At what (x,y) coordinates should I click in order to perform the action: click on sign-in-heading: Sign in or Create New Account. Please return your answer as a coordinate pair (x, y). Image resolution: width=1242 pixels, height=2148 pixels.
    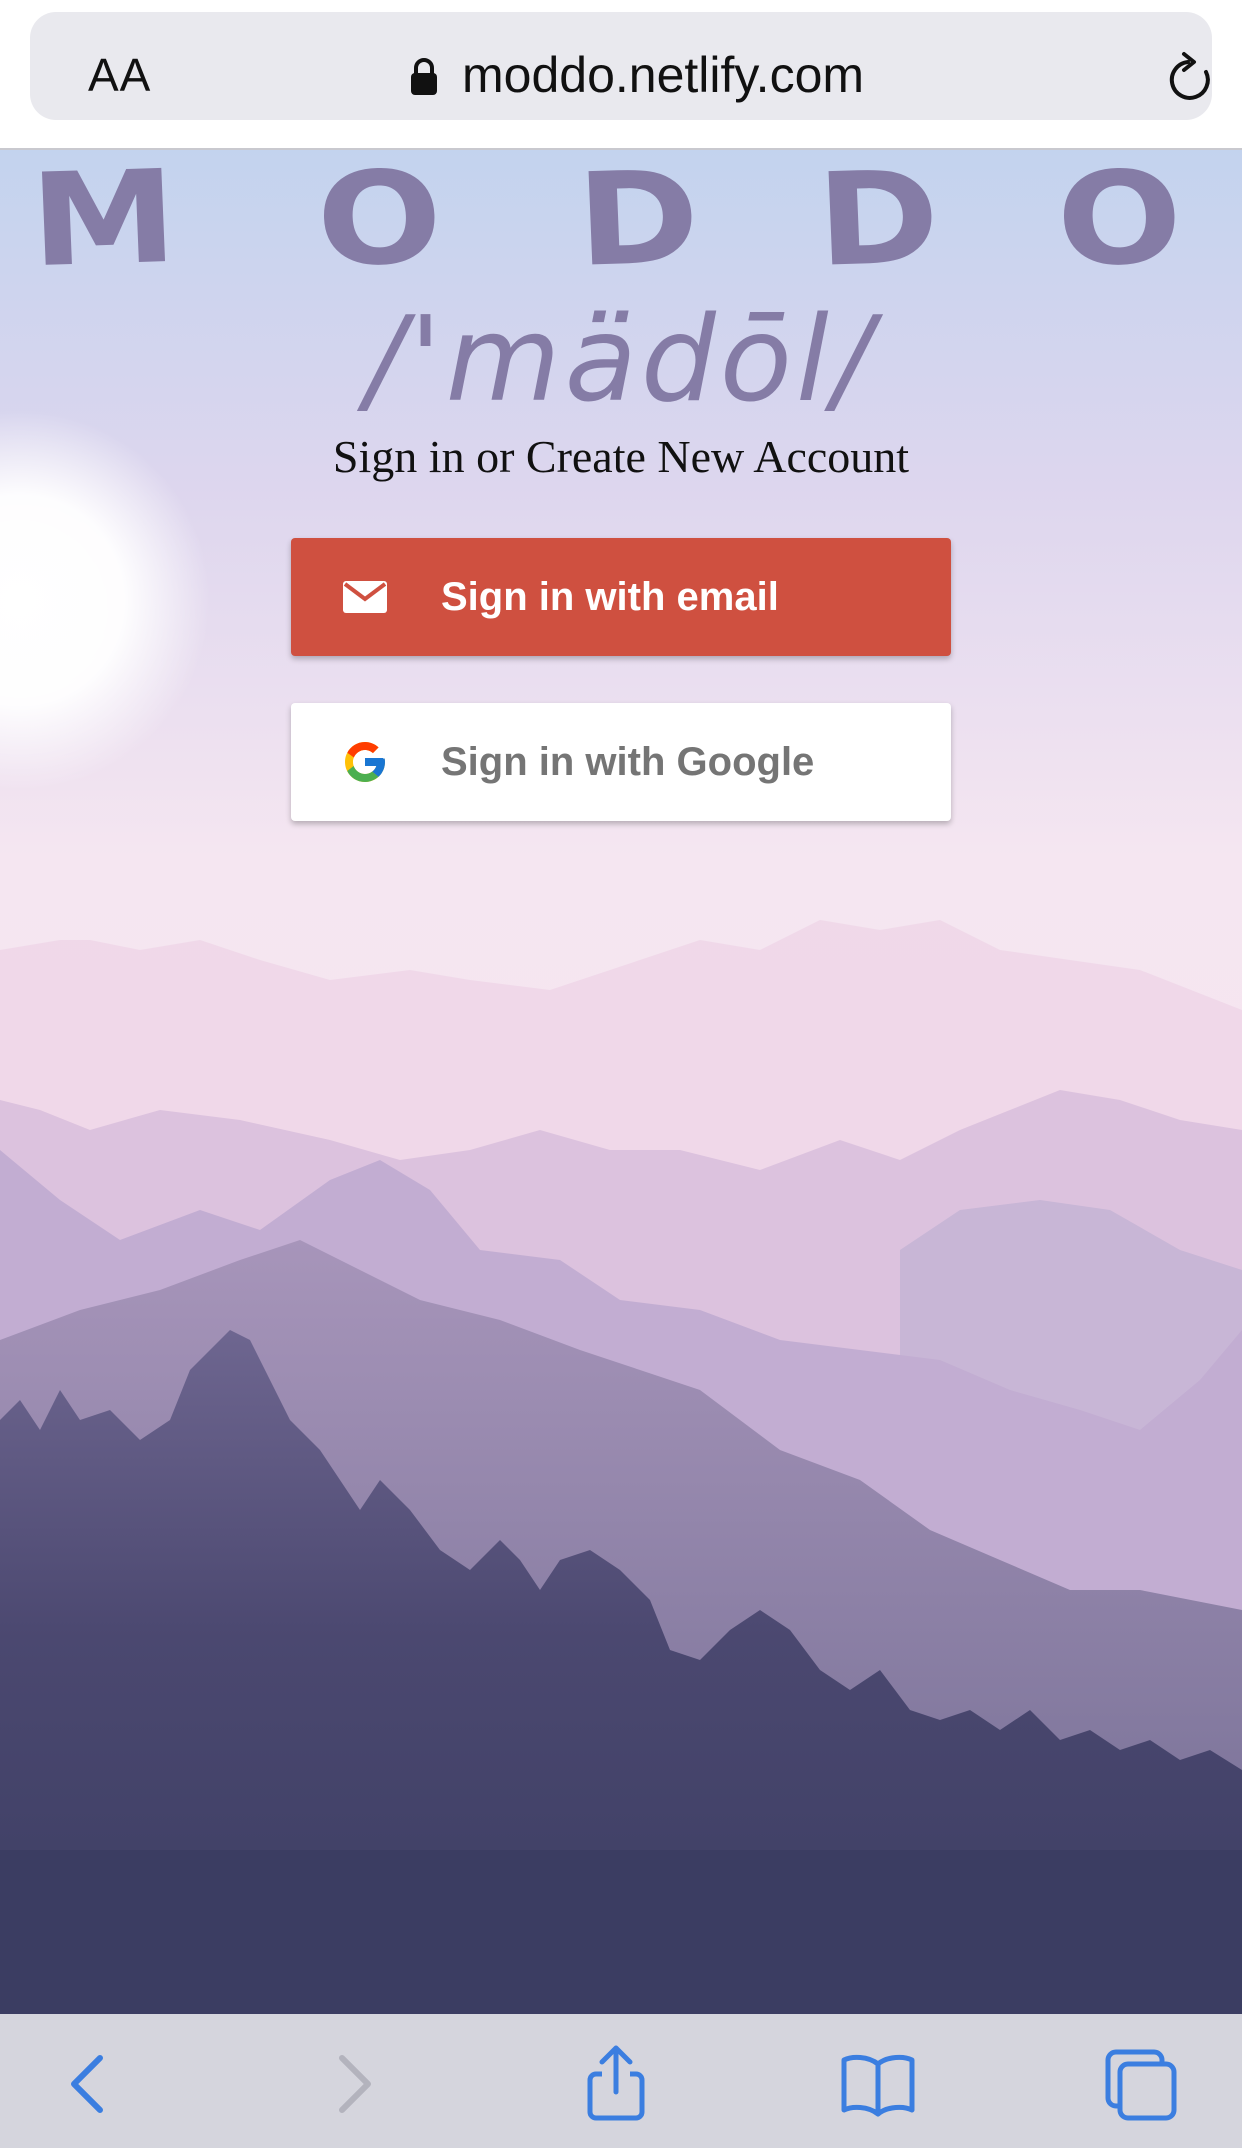
    Looking at the image, I should click on (621, 456).